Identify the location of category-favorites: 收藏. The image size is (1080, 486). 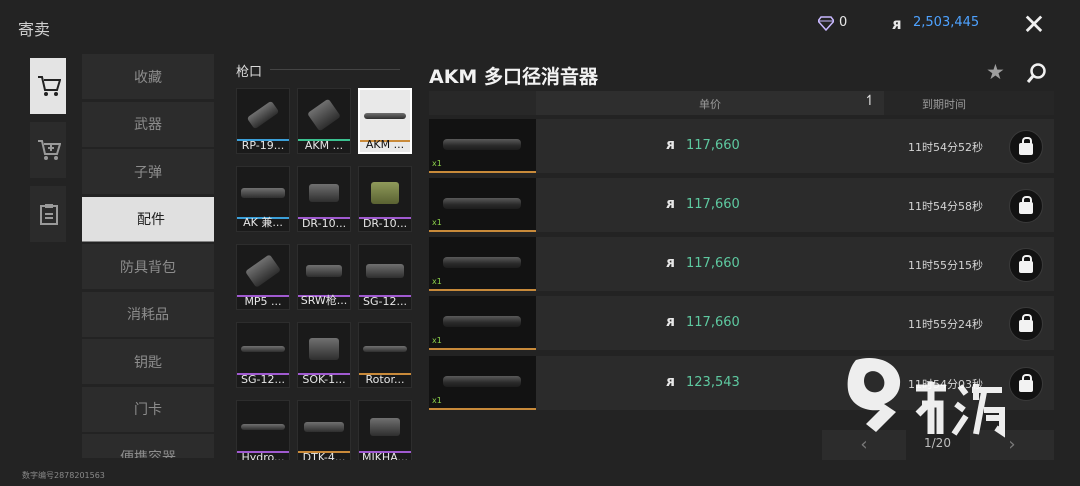
(148, 76).